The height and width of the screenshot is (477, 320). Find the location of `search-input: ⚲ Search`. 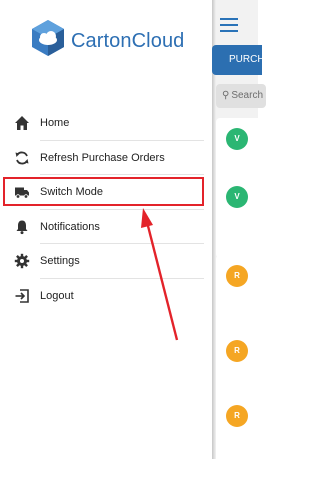

search-input: ⚲ Search is located at coordinates (241, 96).